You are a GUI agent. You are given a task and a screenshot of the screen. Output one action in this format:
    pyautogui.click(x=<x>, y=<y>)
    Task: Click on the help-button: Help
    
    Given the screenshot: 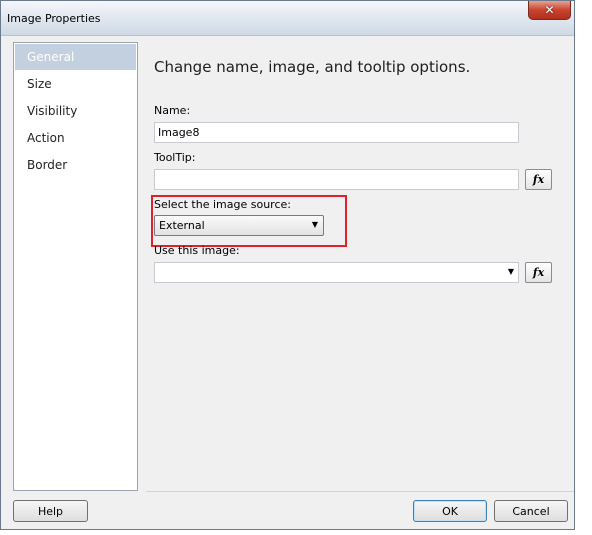 What is the action you would take?
    pyautogui.click(x=50, y=511)
    